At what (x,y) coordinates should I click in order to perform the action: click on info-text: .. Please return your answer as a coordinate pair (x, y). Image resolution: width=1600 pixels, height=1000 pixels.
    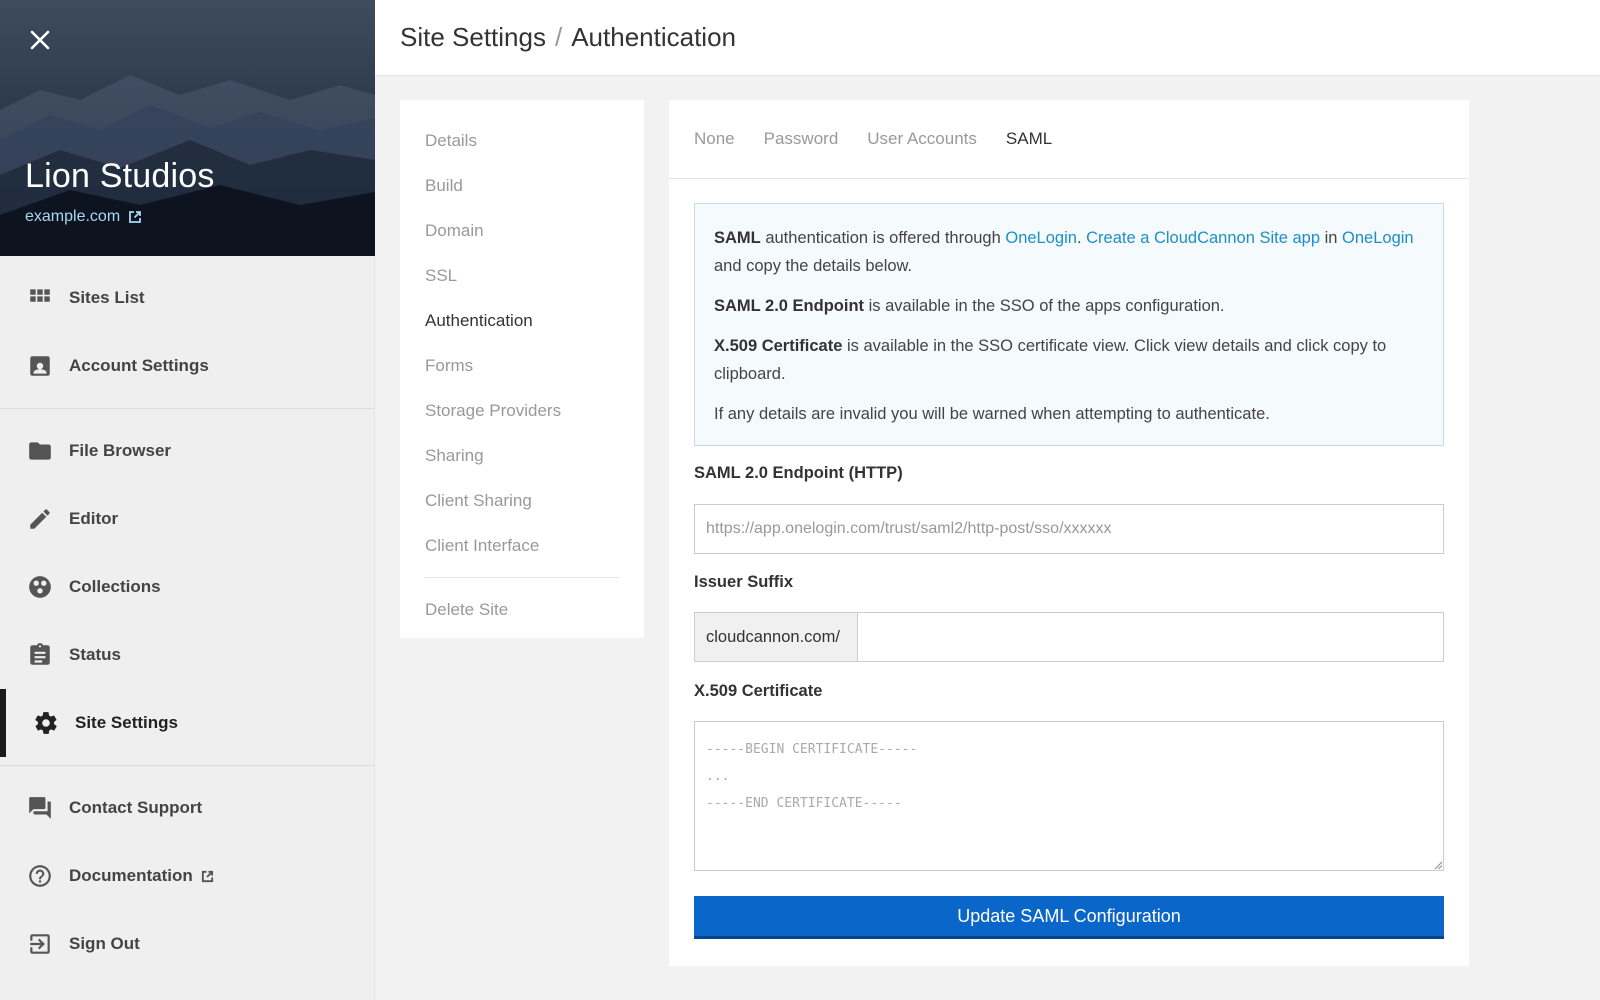
    Looking at the image, I should click on (1081, 238).